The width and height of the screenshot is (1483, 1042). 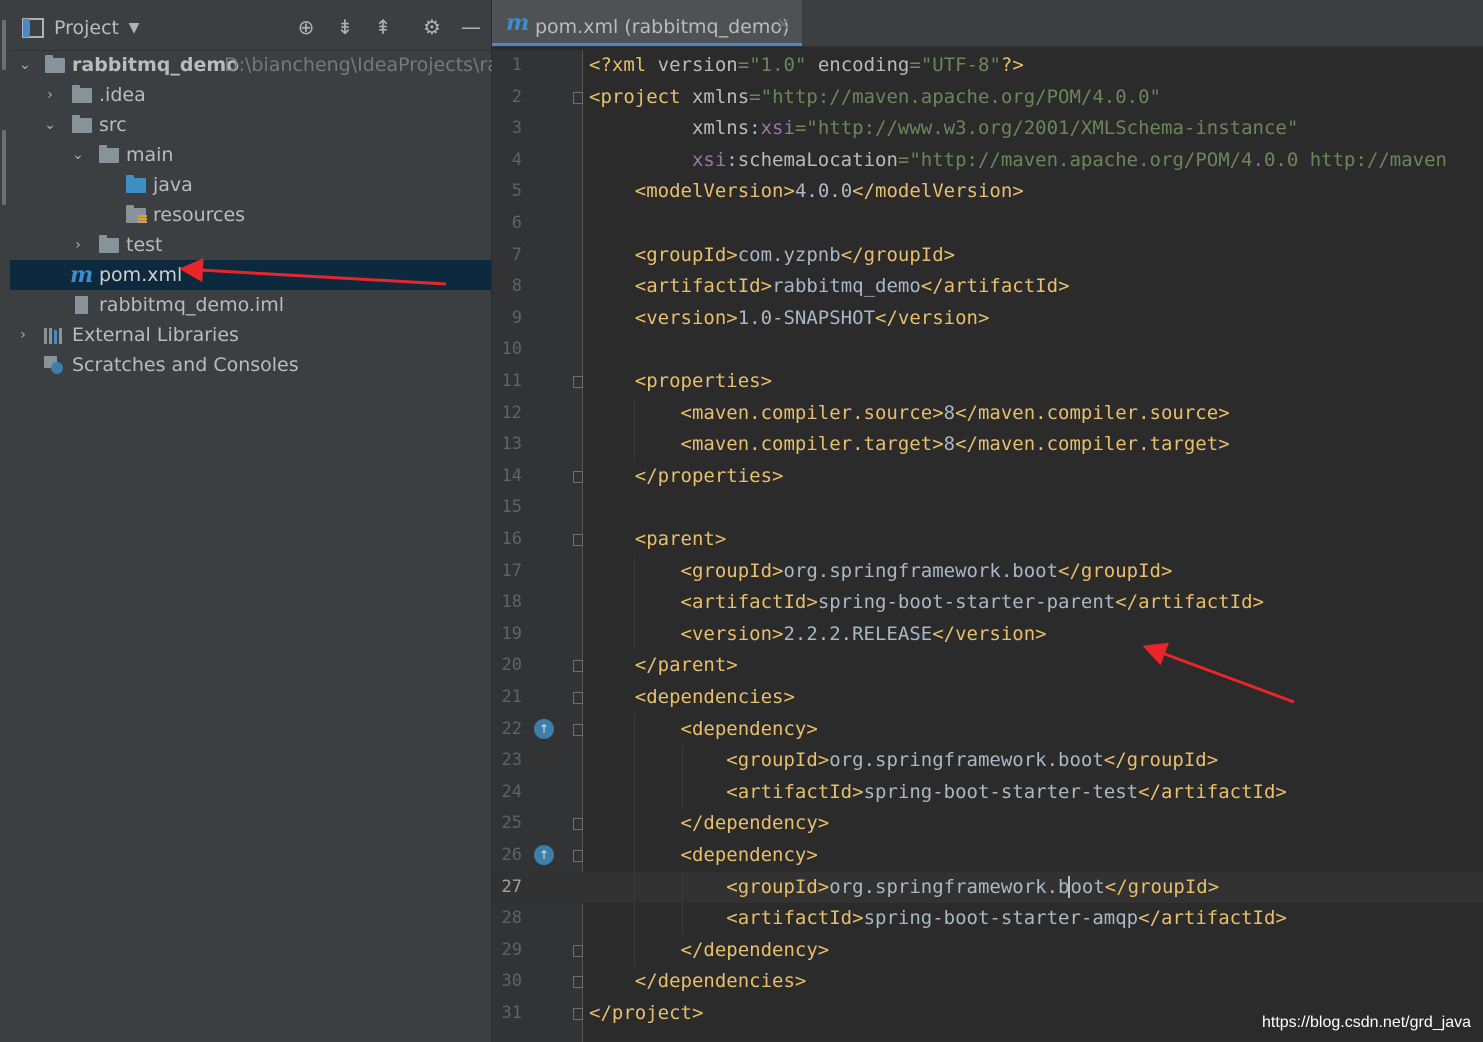 I want to click on line-number: 18, so click(x=511, y=602).